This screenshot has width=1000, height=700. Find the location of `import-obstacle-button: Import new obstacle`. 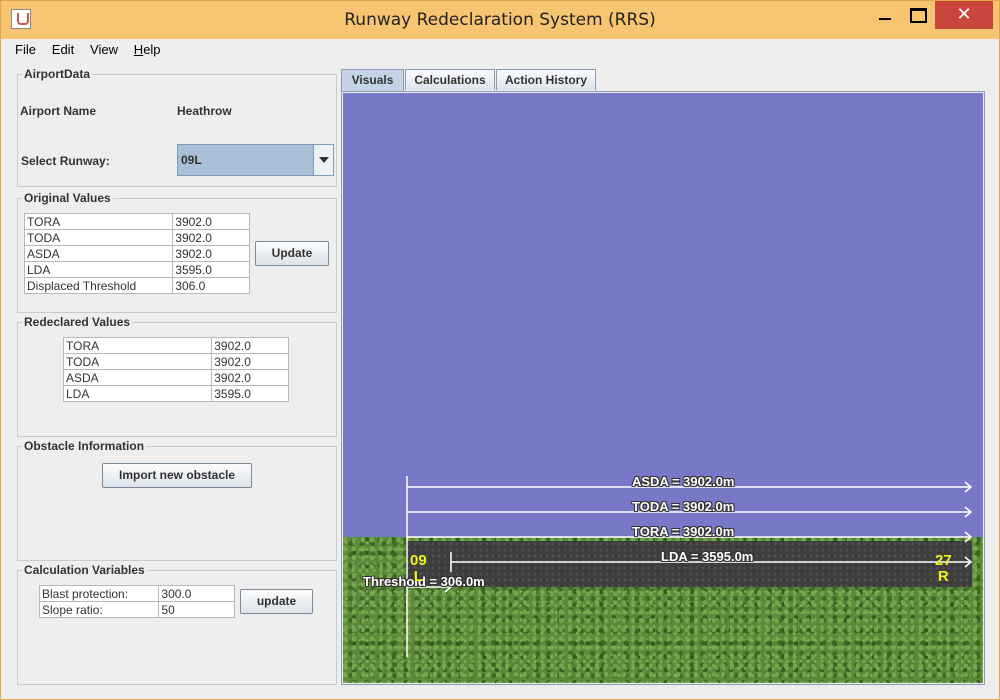

import-obstacle-button: Import new obstacle is located at coordinates (177, 475).